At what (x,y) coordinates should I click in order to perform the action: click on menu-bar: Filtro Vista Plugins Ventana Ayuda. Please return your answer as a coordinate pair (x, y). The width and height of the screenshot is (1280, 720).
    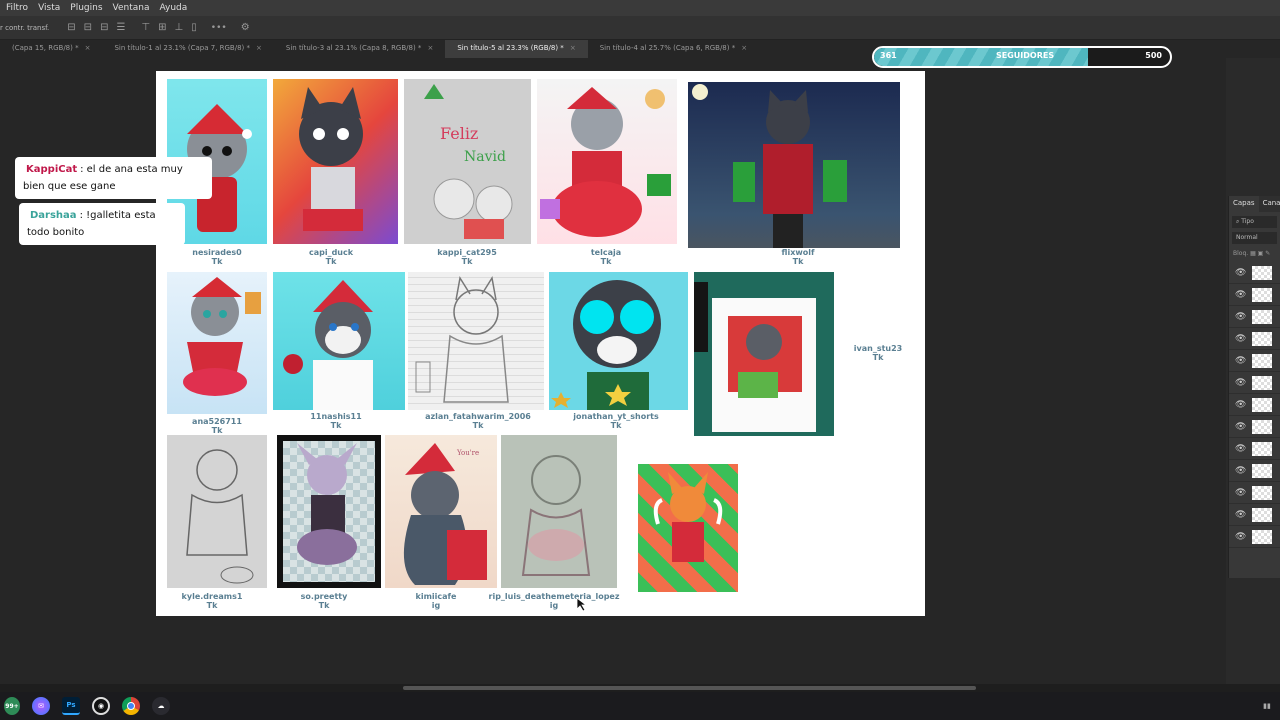
    Looking at the image, I should click on (640, 8).